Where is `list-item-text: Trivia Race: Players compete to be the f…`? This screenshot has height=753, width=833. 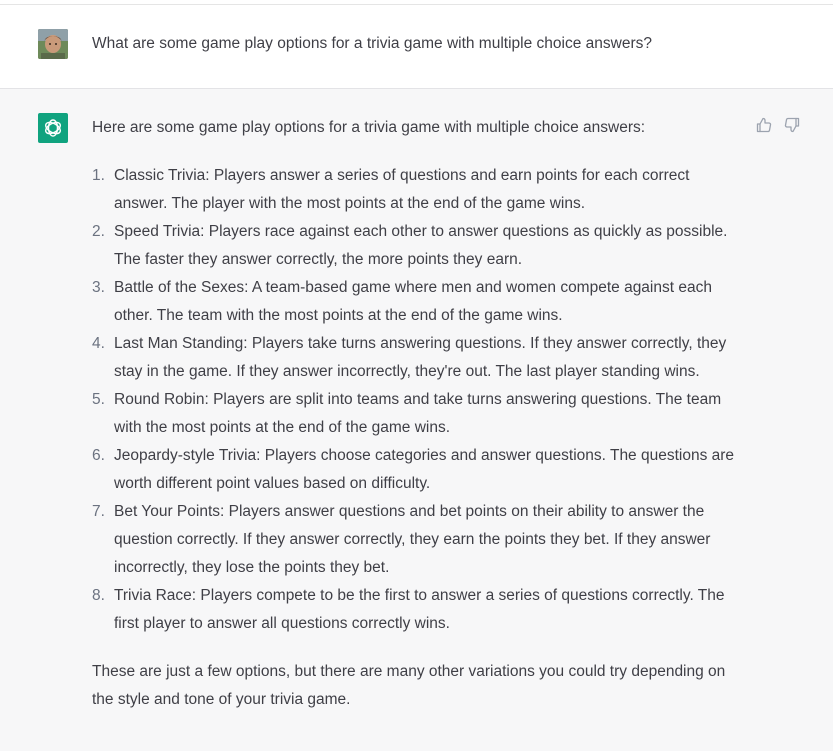
list-item-text: Trivia Race: Players compete to be the f… is located at coordinates (419, 609).